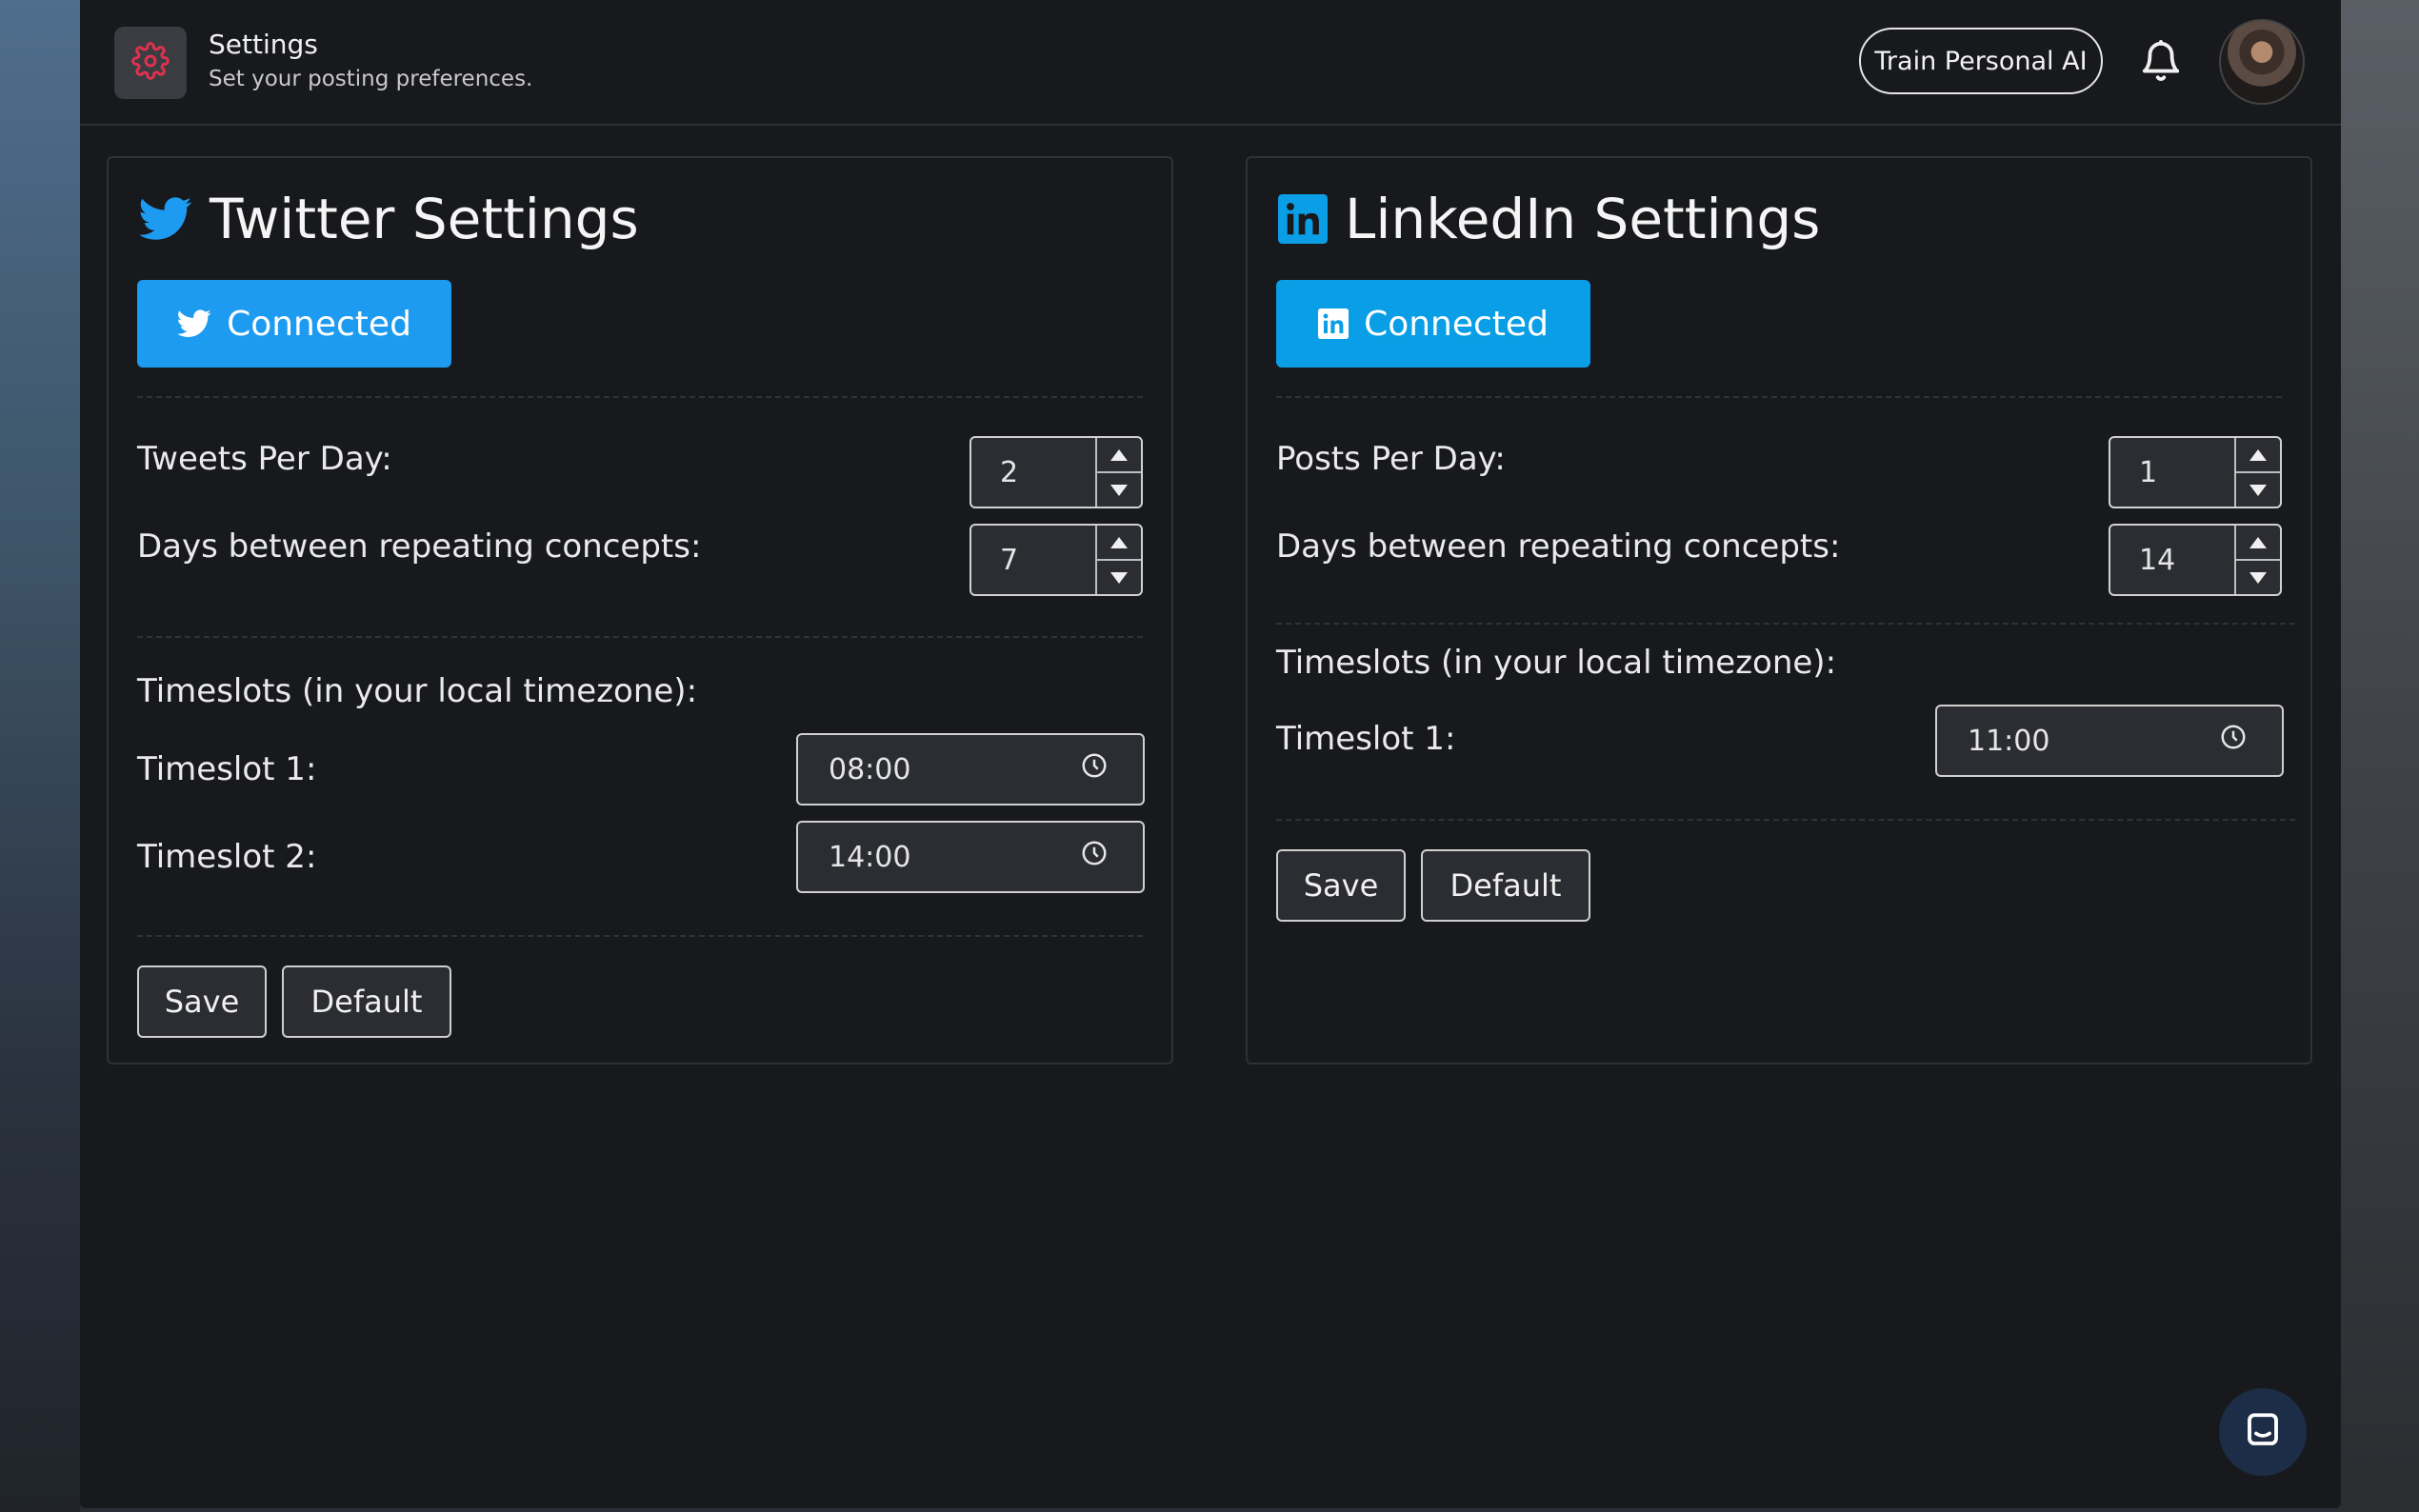  I want to click on linkedin-connected-button: Connected, so click(1433, 324).